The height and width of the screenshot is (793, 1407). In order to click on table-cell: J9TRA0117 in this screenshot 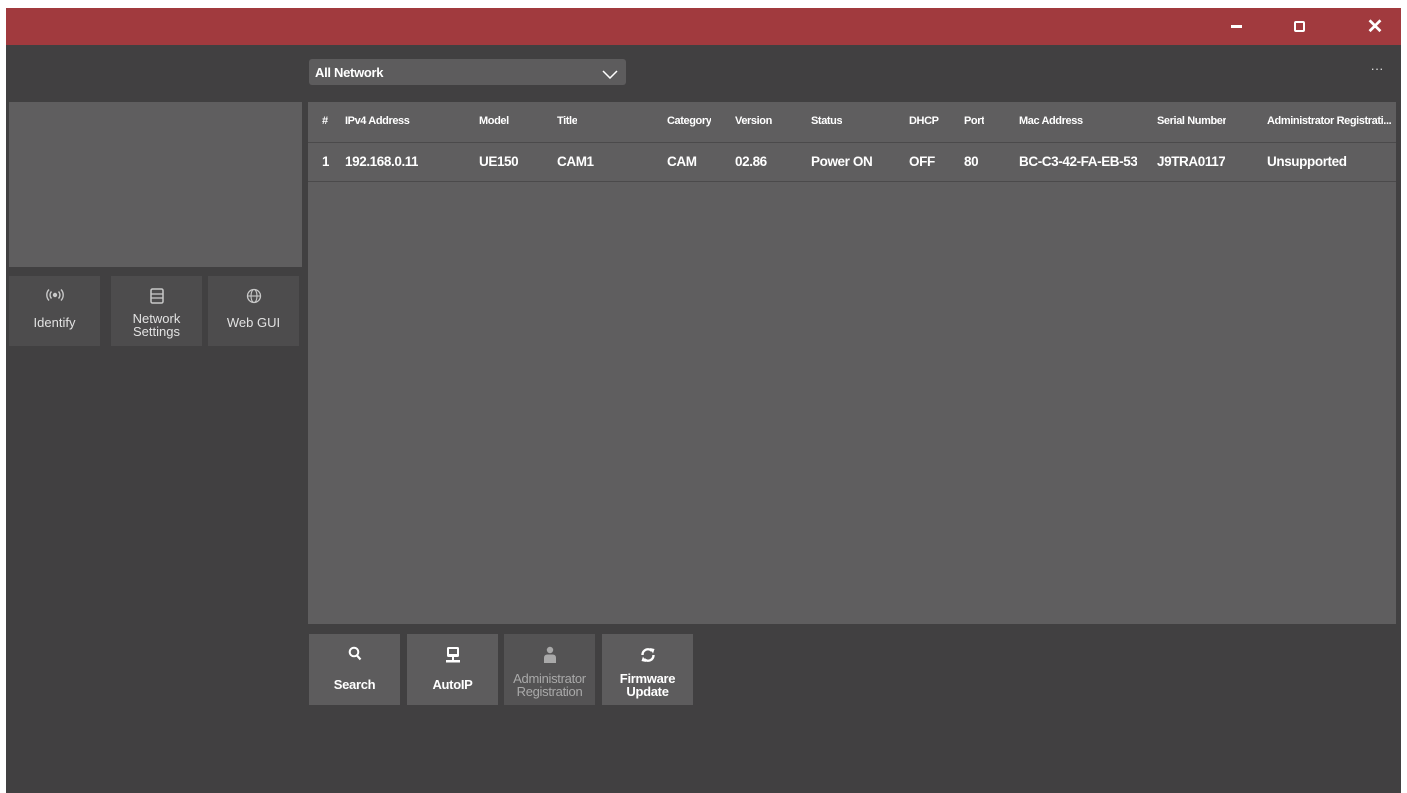, I will do `click(1191, 161)`.